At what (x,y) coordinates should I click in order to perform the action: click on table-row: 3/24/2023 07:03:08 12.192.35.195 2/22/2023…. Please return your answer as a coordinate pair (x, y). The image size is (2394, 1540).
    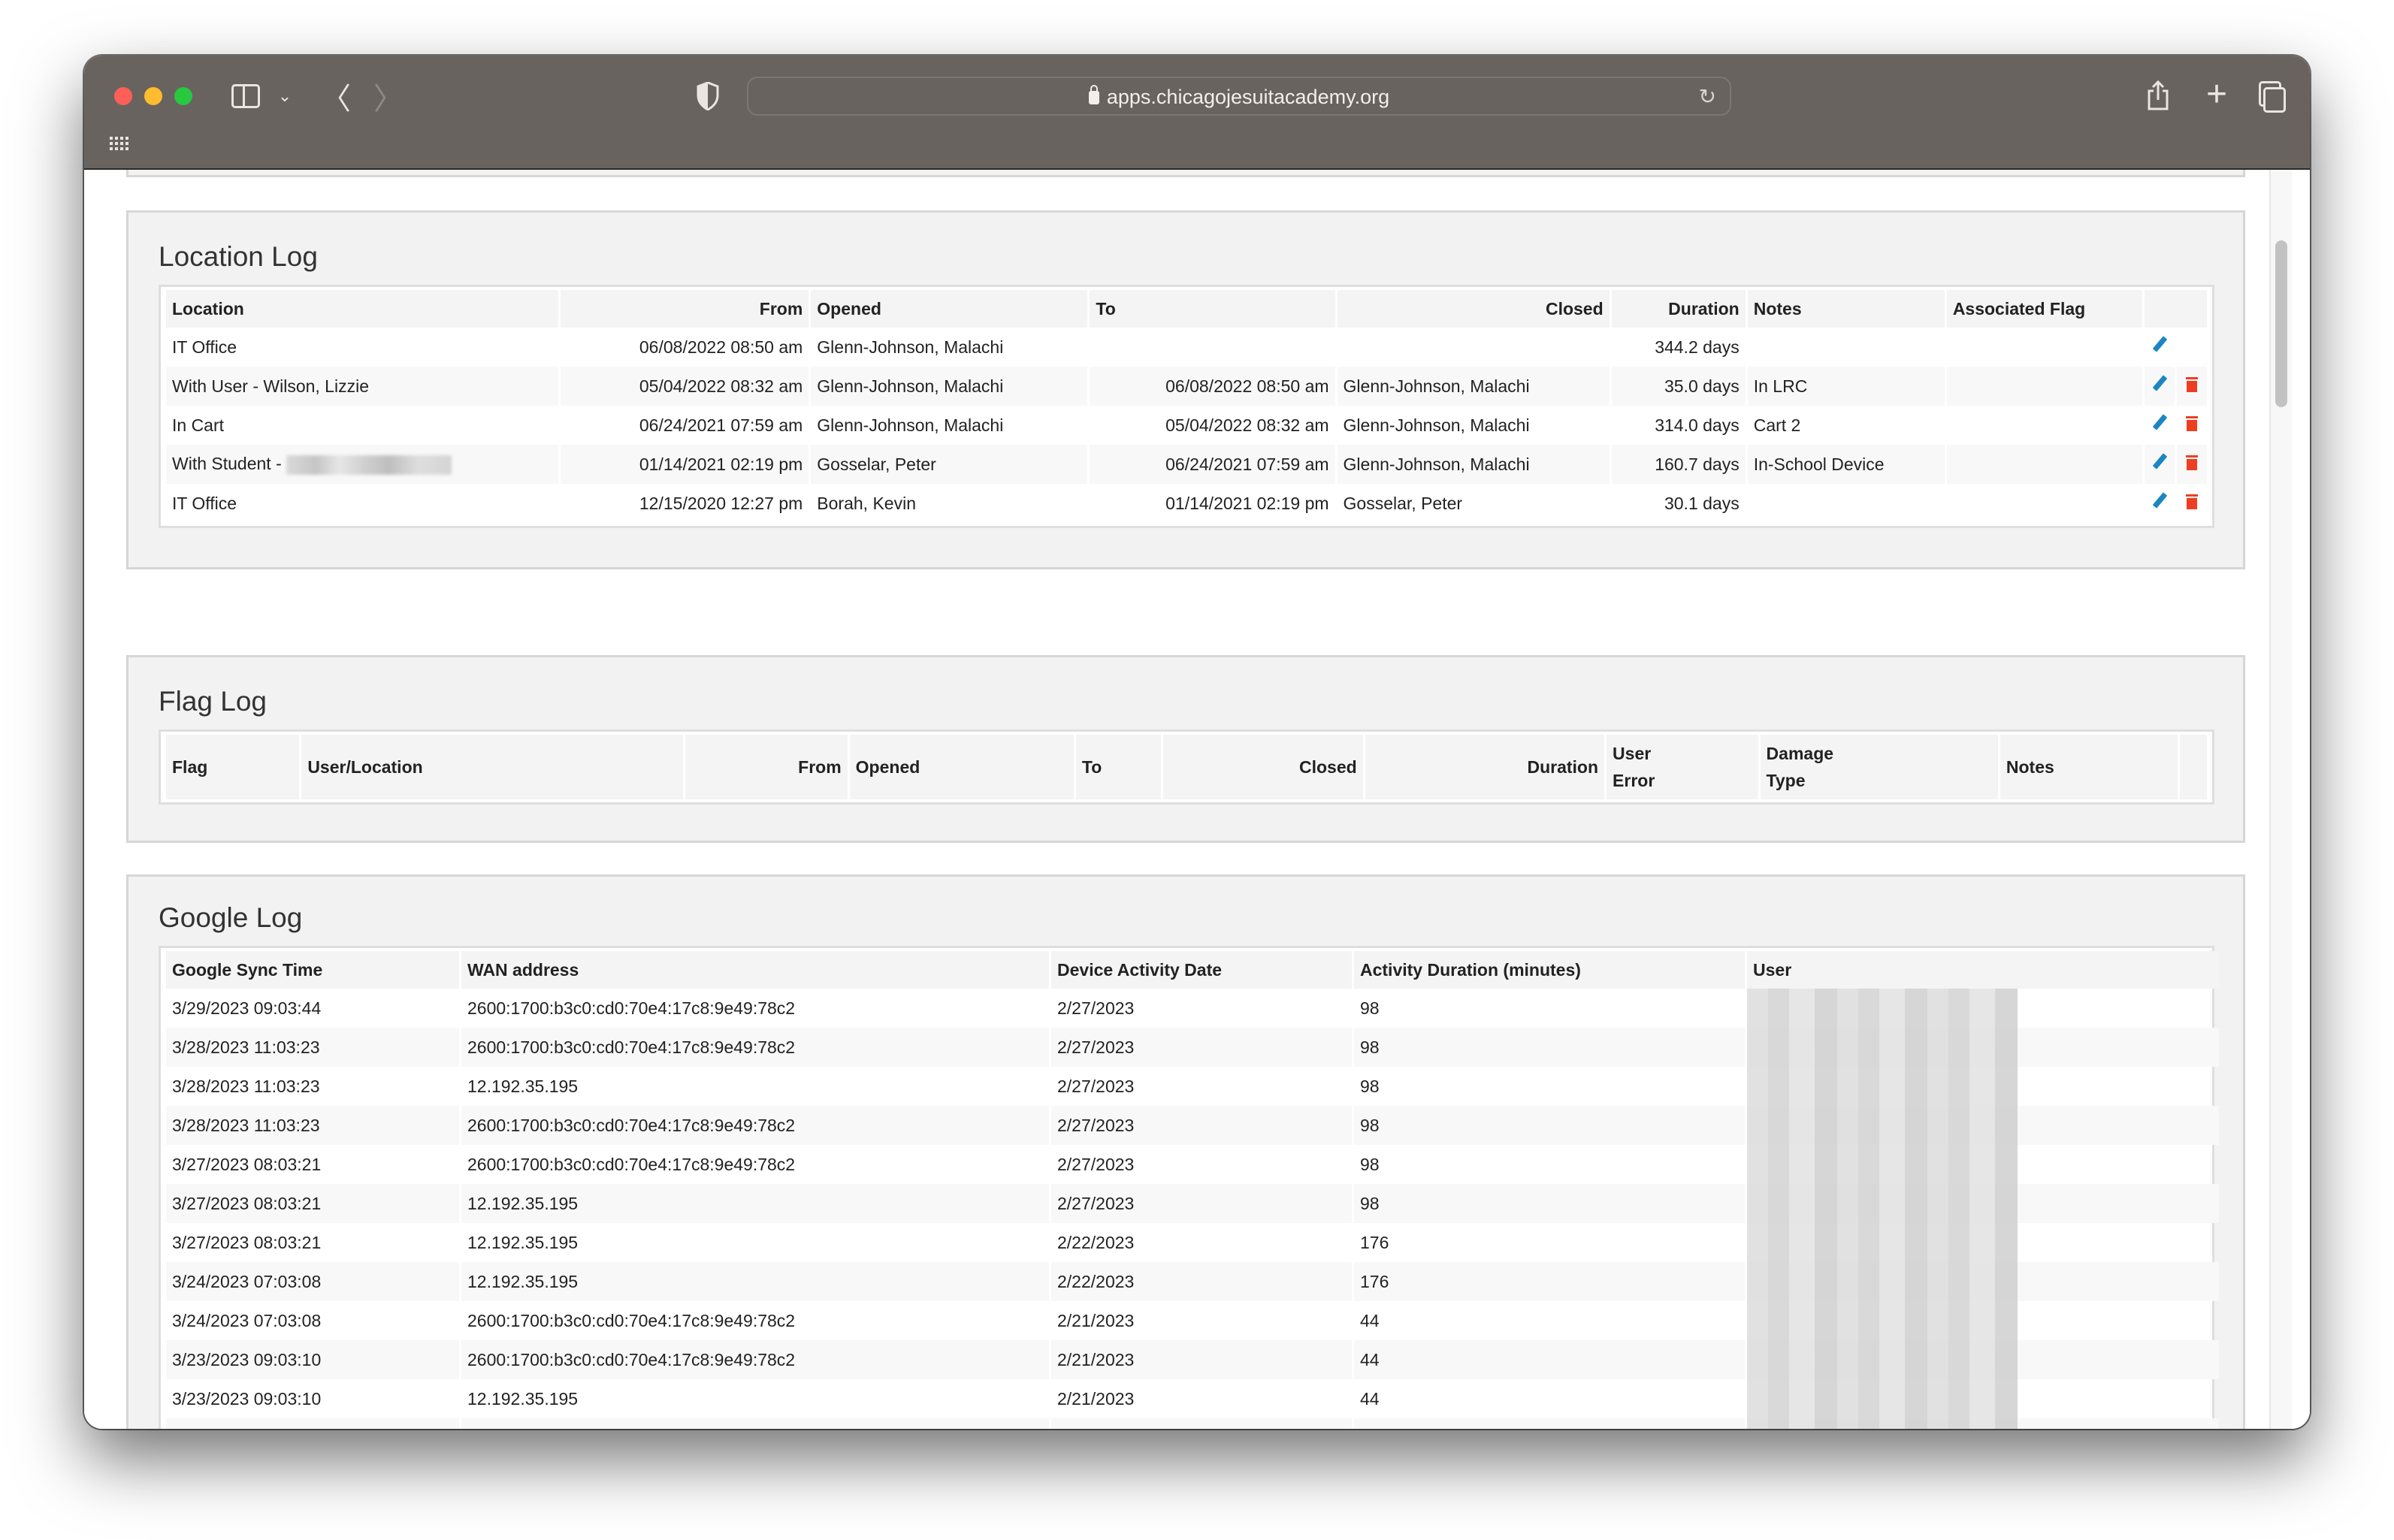
    Looking at the image, I should click on (1192, 1281).